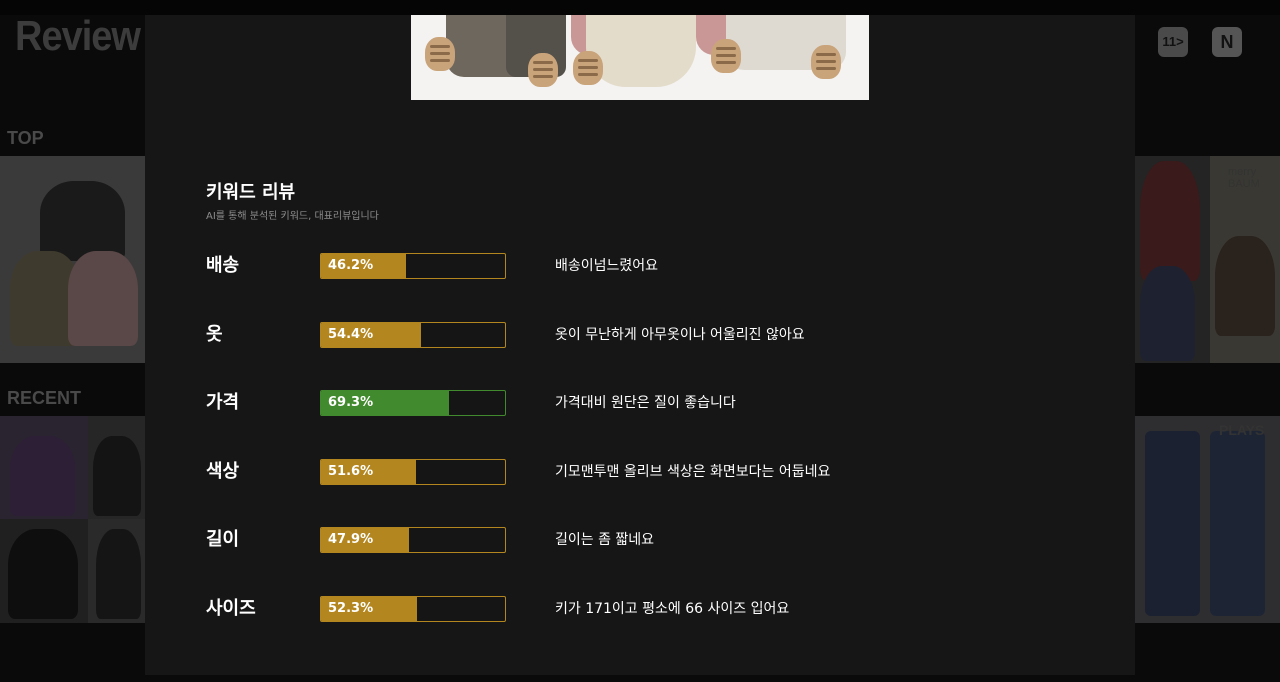 The image size is (1280, 682). Describe the element at coordinates (413, 266) in the screenshot. I see `keyword-score-bar: 46.2%` at that location.